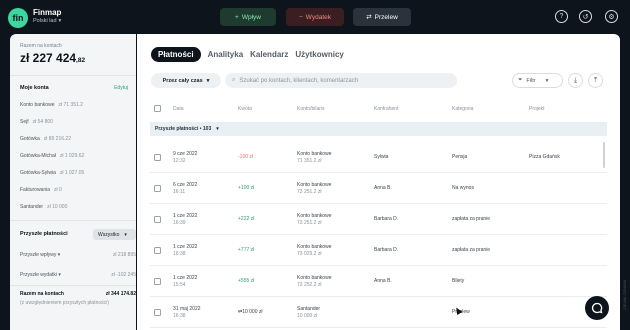 This screenshot has height=330, width=630. What do you see at coordinates (78, 255) in the screenshot?
I see `future-income-row: Przyszłe wpływy ▾ zł 218 895` at bounding box center [78, 255].